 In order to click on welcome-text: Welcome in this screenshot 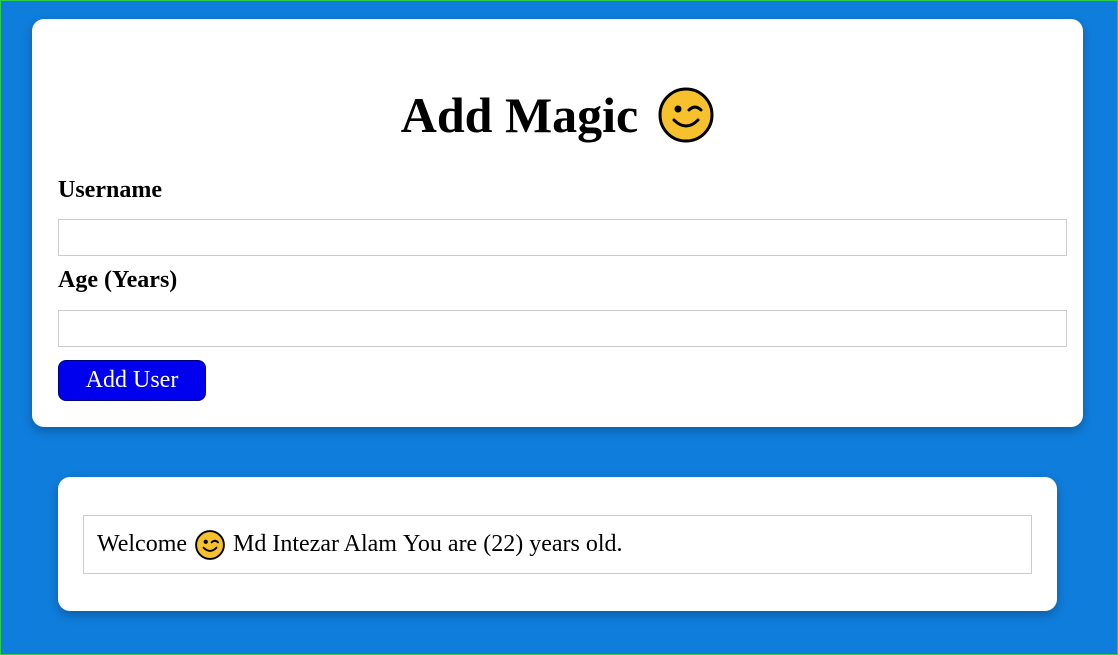, I will do `click(142, 544)`.